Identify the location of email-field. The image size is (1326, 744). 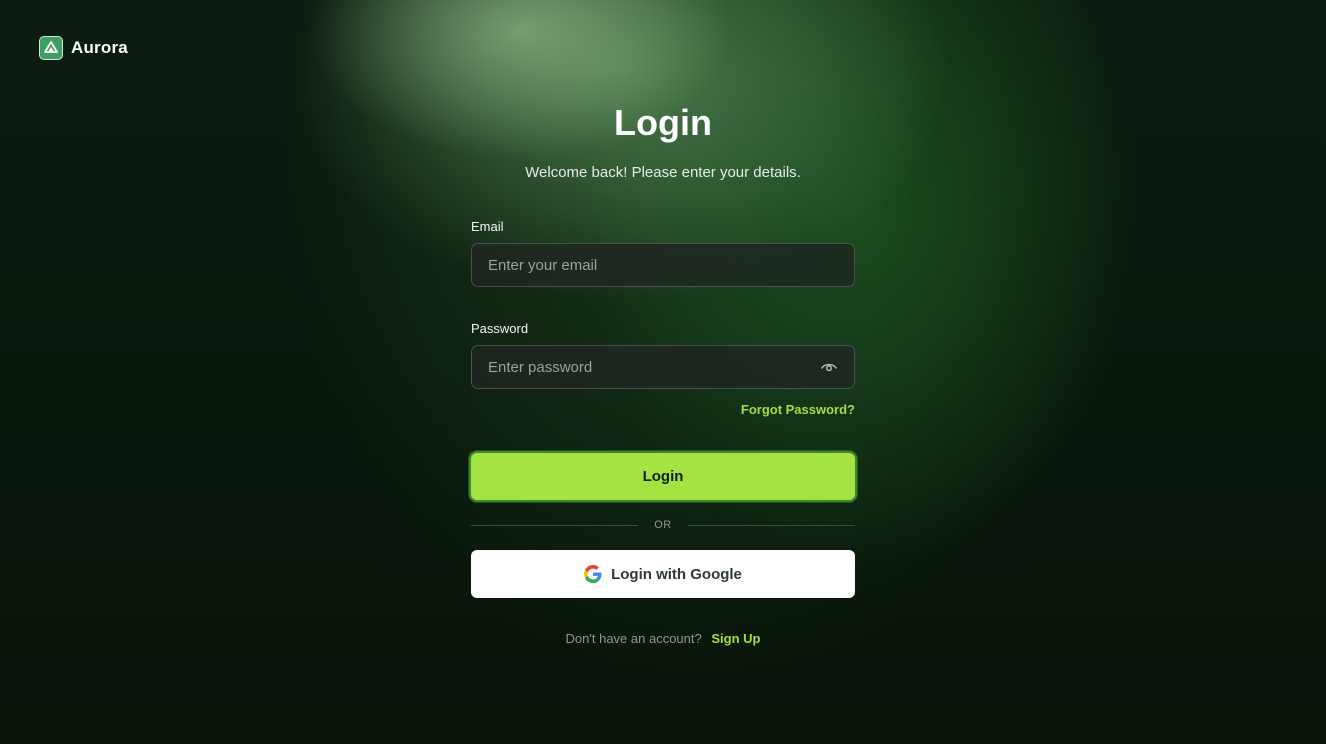
(663, 265).